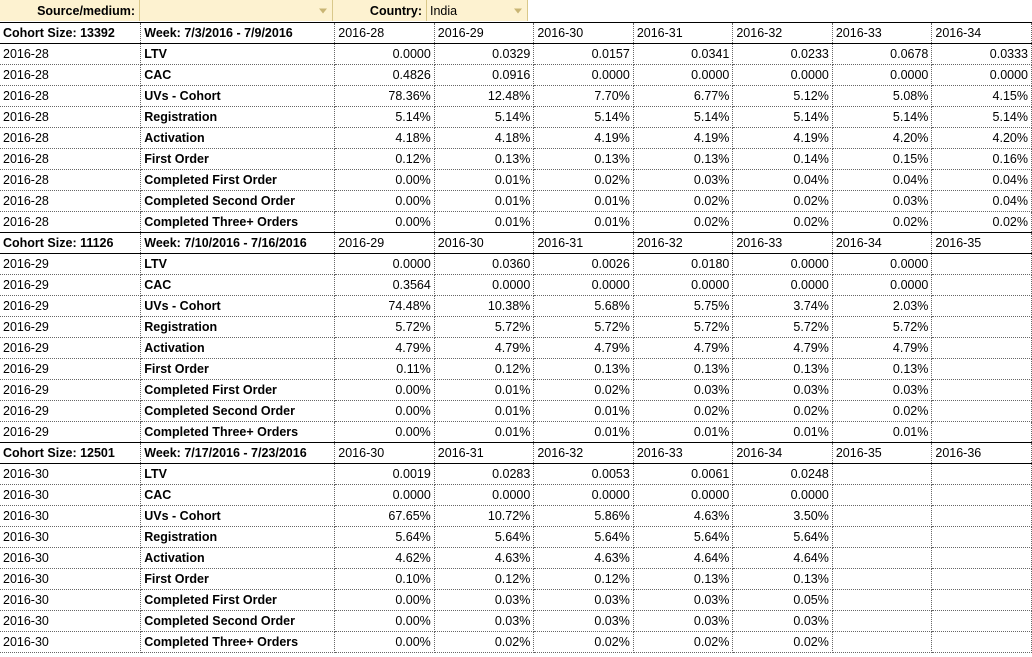  What do you see at coordinates (384, 474) in the screenshot?
I see `metric-value-cell: 0.0019` at bounding box center [384, 474].